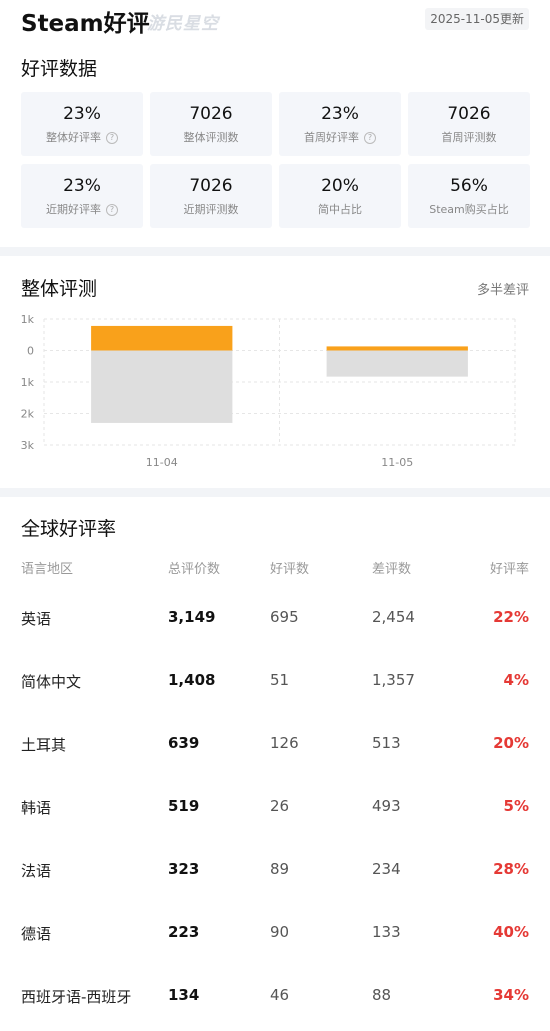 The height and width of the screenshot is (1031, 550). Describe the element at coordinates (516, 806) in the screenshot. I see `rate-cell: 5%` at that location.